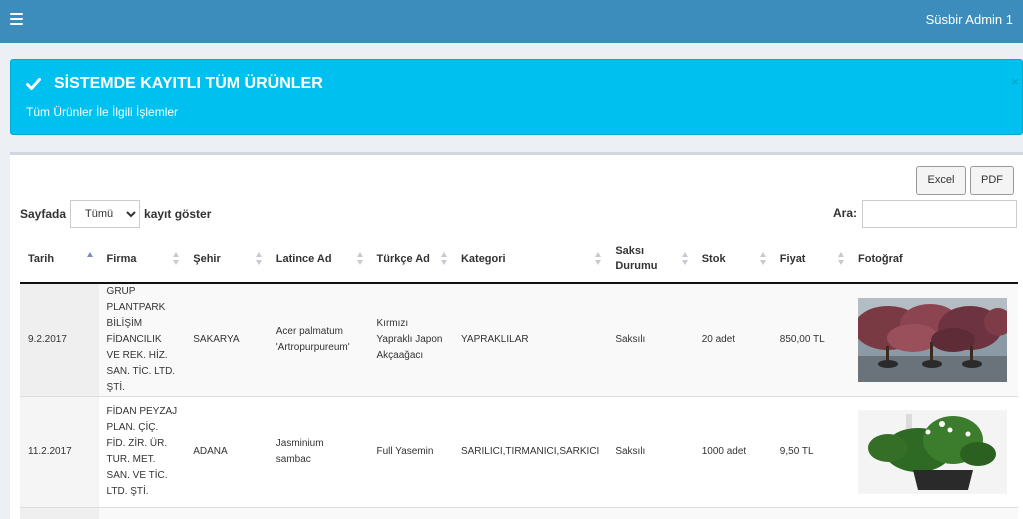 Image resolution: width=1023 pixels, height=519 pixels. I want to click on cell-latince: Jasminium sambac, so click(299, 451).